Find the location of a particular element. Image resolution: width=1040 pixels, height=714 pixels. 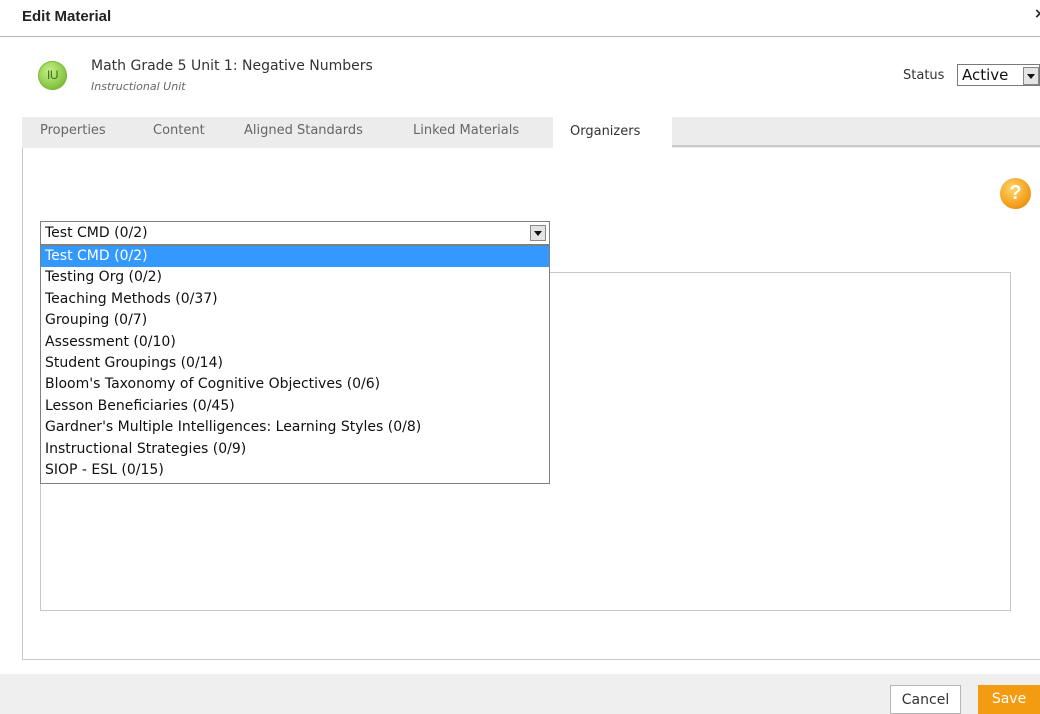

tab-aligned-standards: Aligned Standards is located at coordinates (303, 130).